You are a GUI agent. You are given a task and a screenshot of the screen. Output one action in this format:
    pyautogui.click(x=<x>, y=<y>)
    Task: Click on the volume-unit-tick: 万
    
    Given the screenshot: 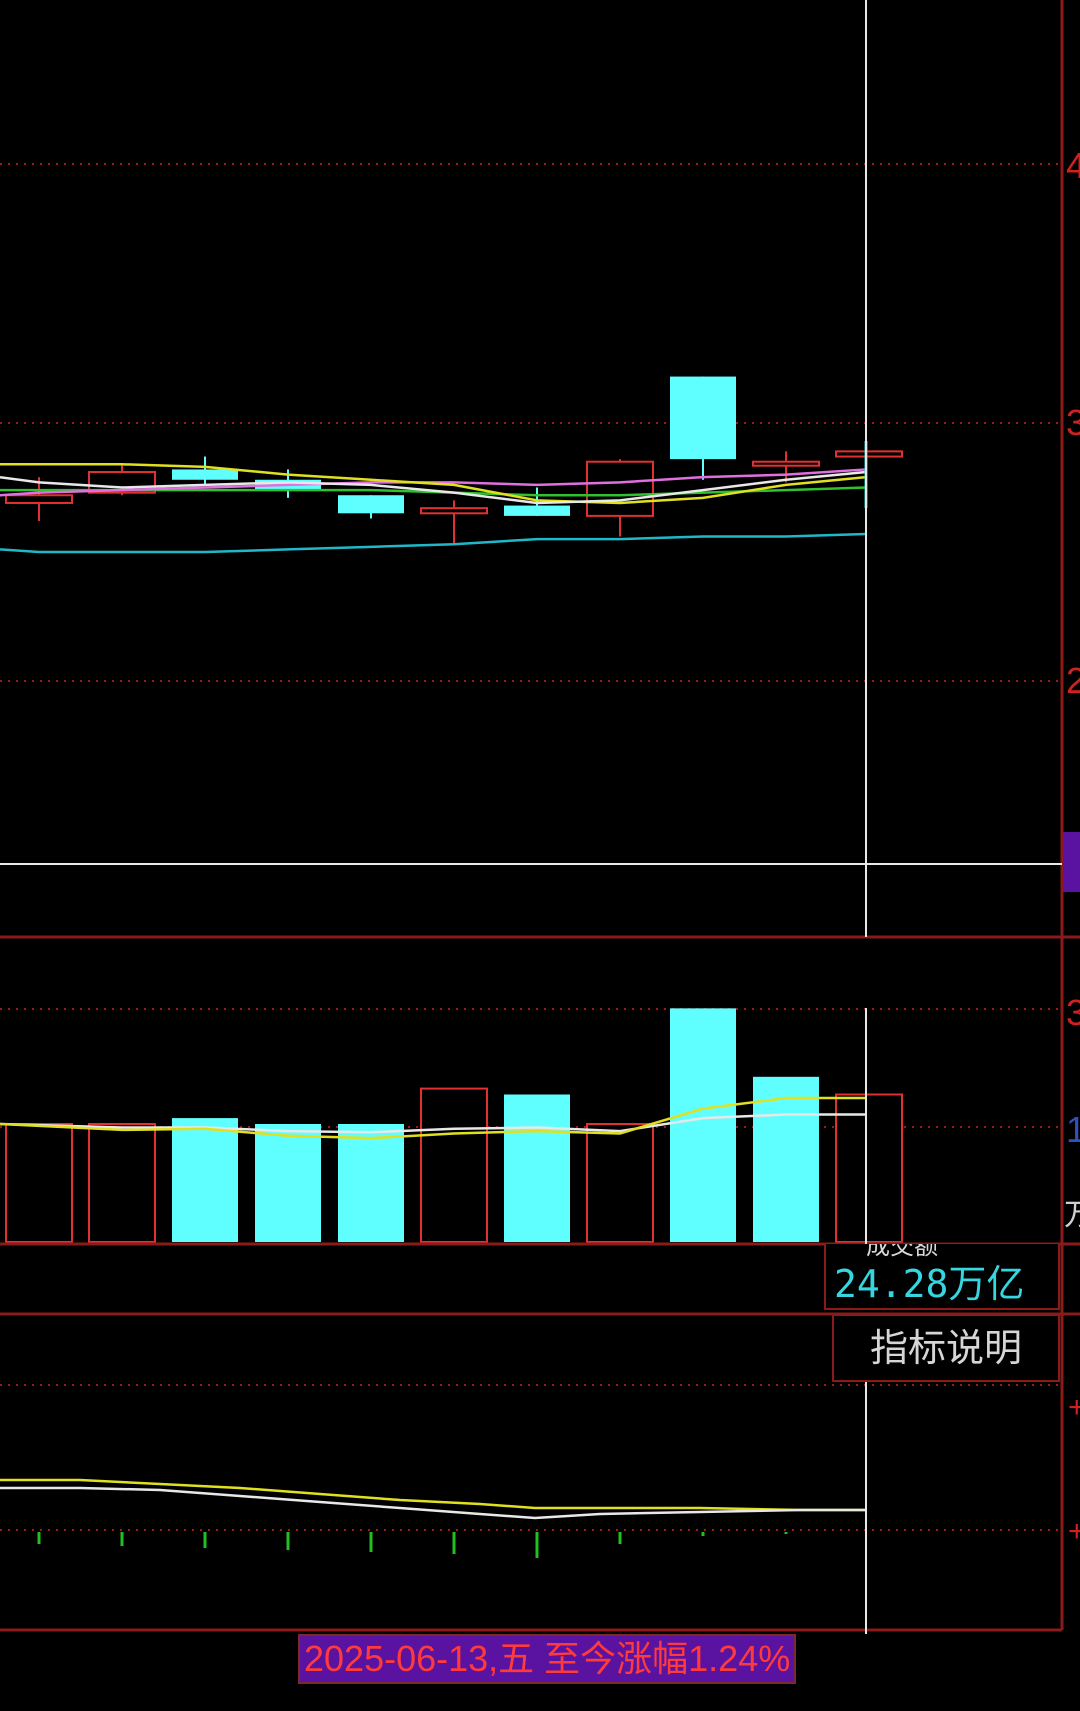 What is the action you would take?
    pyautogui.click(x=1072, y=1215)
    